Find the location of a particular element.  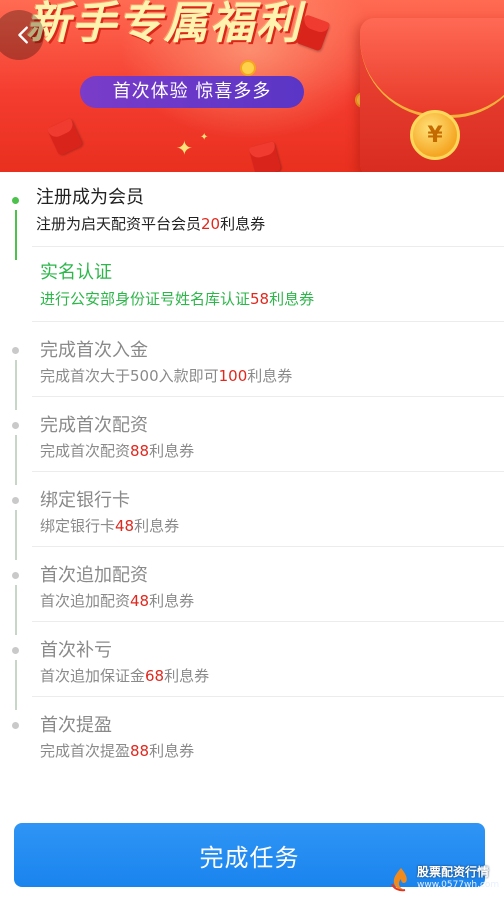

task-description: 首次追加配资48利息券 is located at coordinates (117, 601).